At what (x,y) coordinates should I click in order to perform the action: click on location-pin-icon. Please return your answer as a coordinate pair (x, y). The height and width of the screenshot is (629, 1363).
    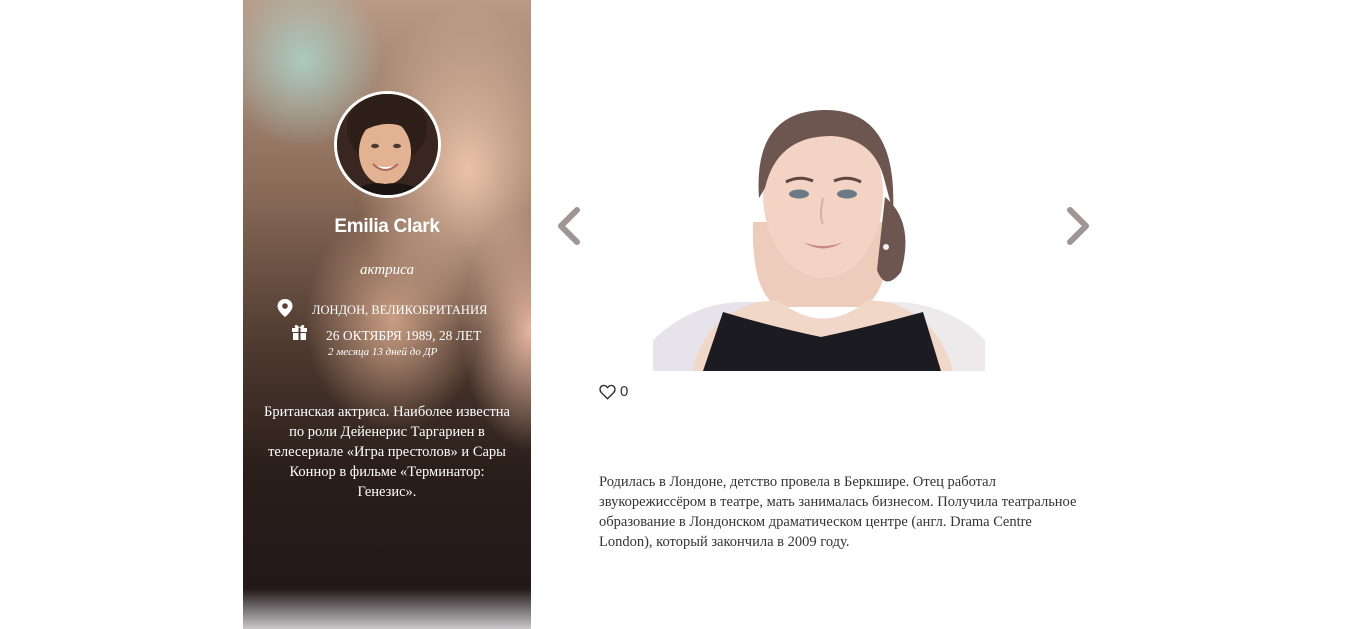
    Looking at the image, I should click on (285, 308).